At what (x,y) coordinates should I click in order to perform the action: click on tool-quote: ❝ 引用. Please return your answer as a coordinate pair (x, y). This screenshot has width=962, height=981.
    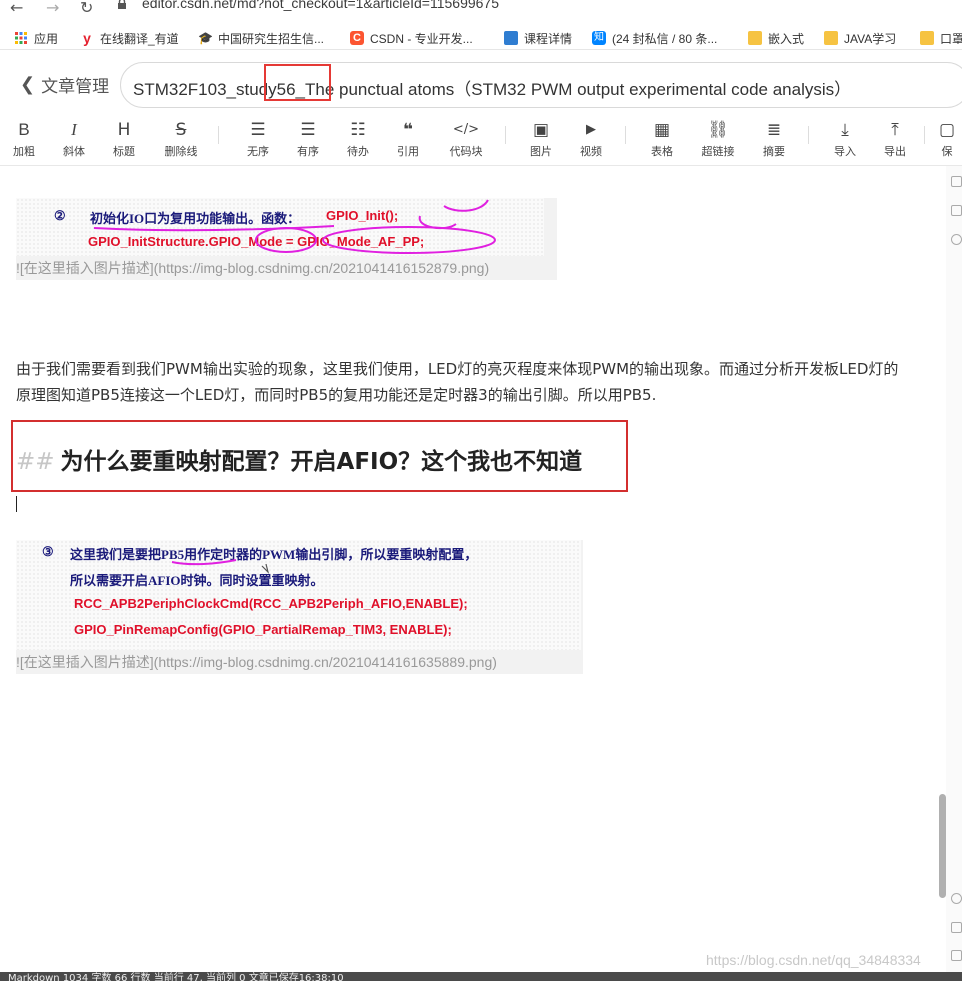
    Looking at the image, I should click on (408, 140).